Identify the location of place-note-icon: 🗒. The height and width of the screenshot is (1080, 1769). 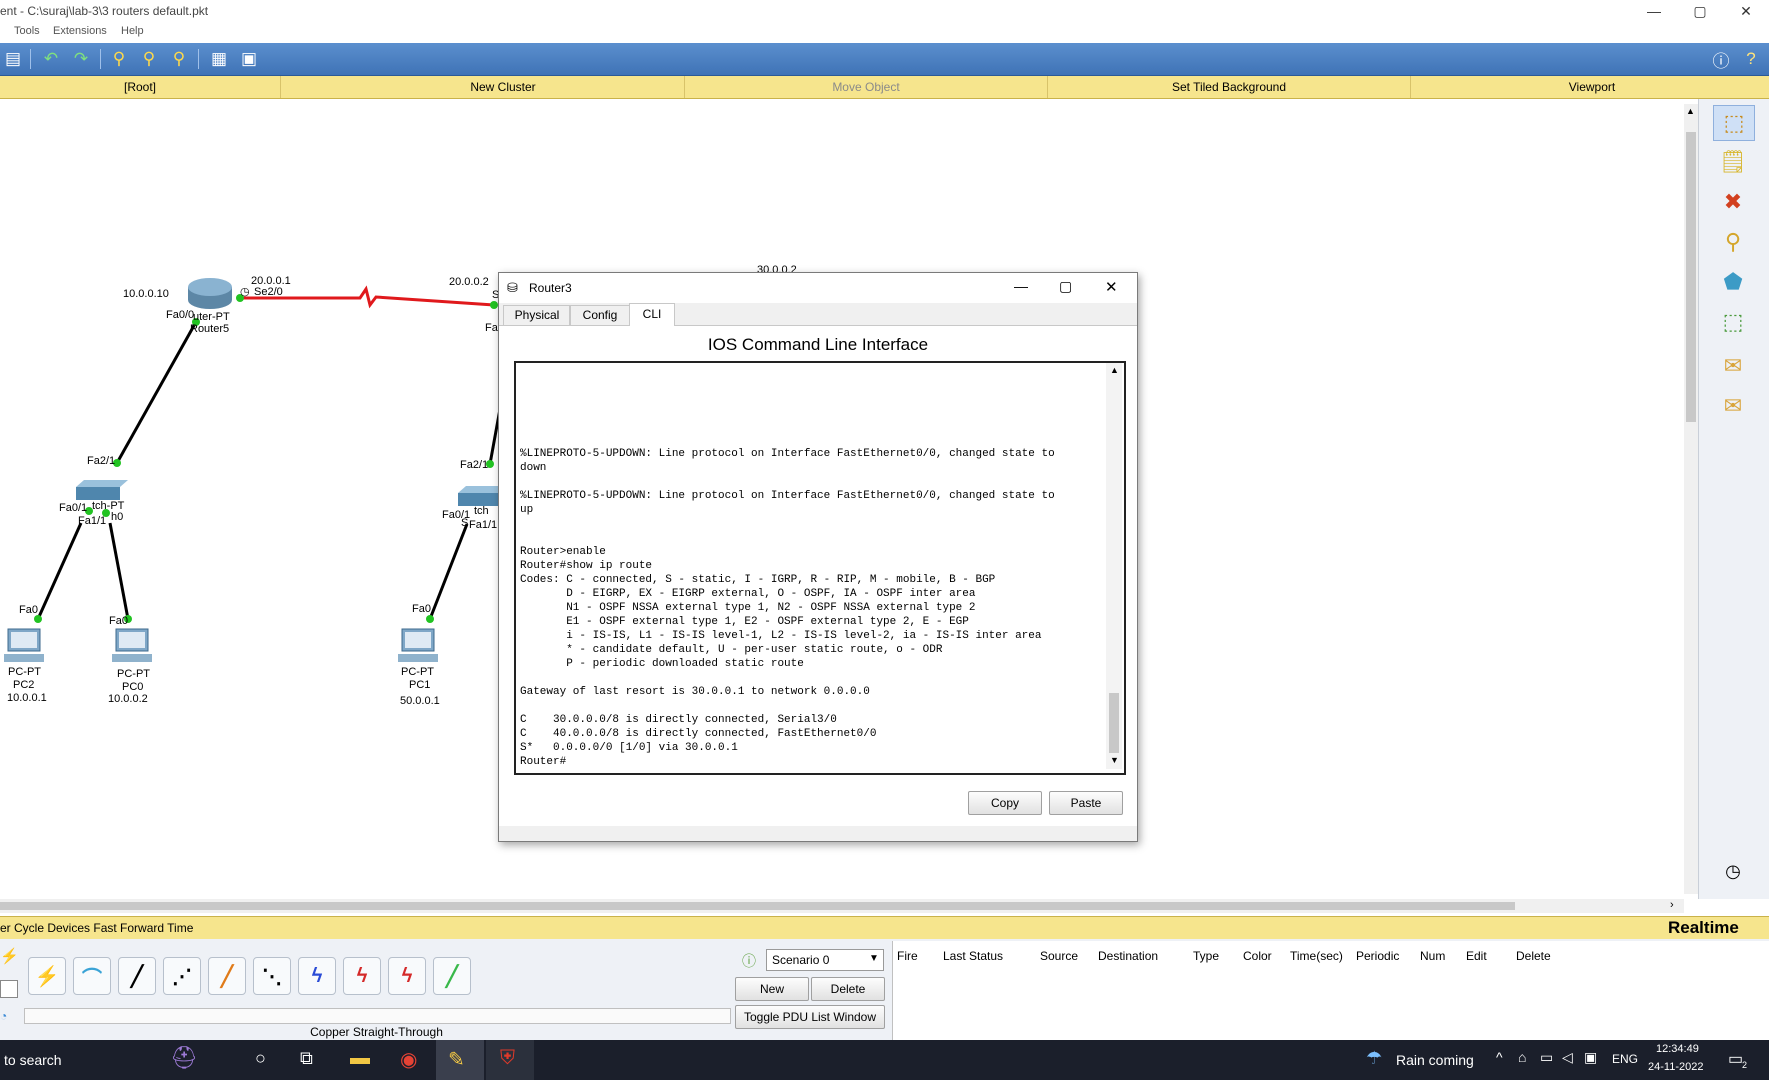
(1733, 162).